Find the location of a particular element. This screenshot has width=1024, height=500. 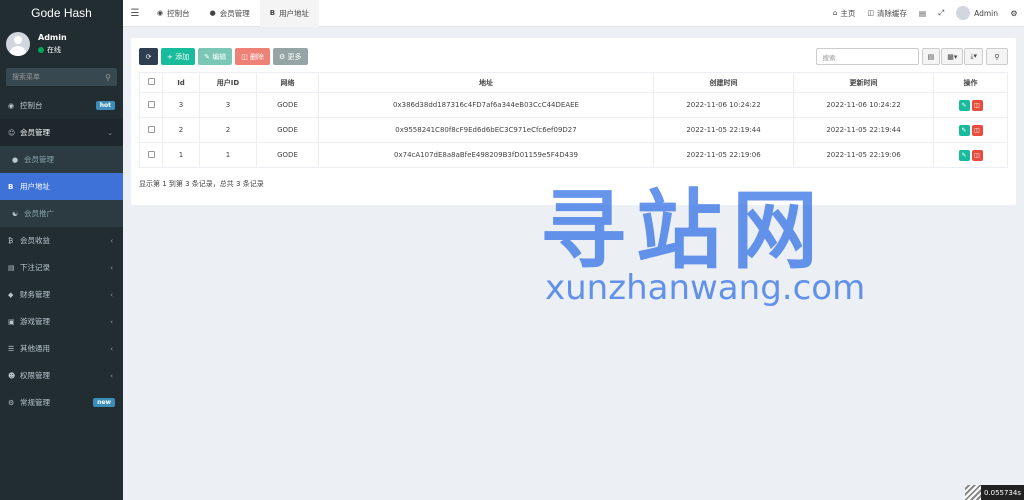

trash-icon: ◫ is located at coordinates (246, 56).